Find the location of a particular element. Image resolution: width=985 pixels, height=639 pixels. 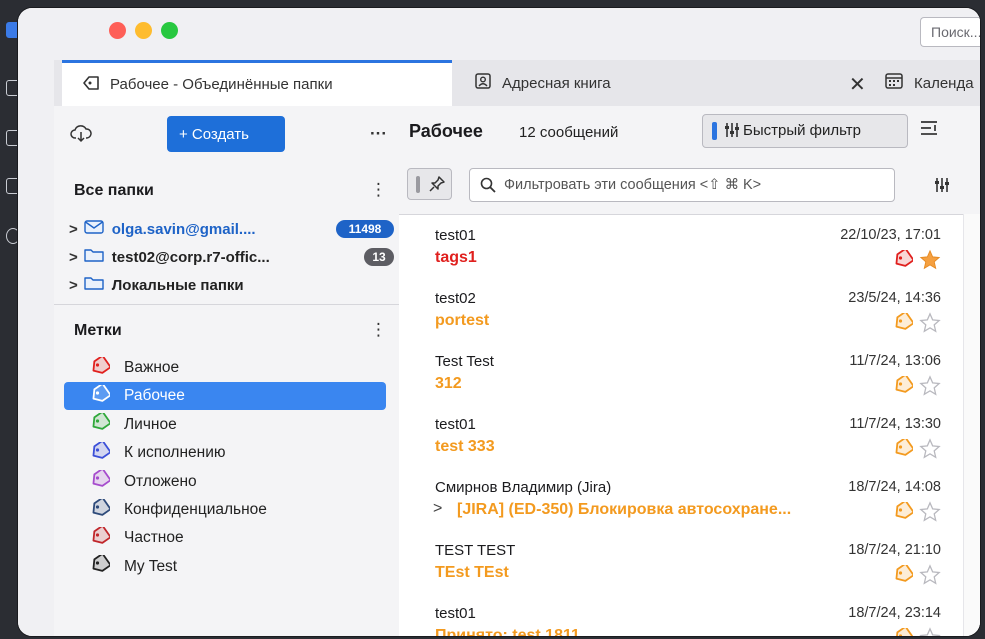

filter-options-icon is located at coordinates (942, 186).